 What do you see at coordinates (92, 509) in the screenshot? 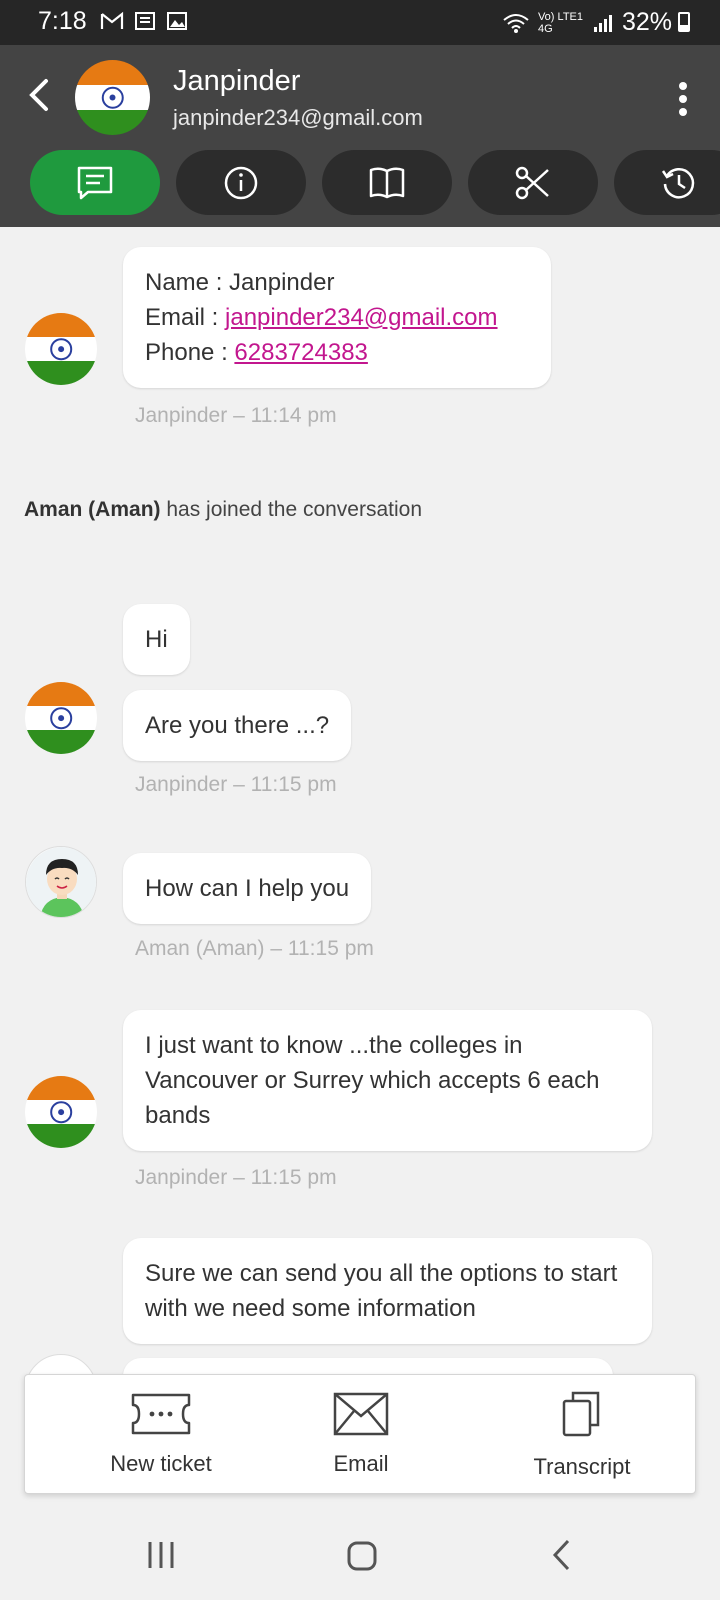
I see `agent-name: Aman (Aman)` at bounding box center [92, 509].